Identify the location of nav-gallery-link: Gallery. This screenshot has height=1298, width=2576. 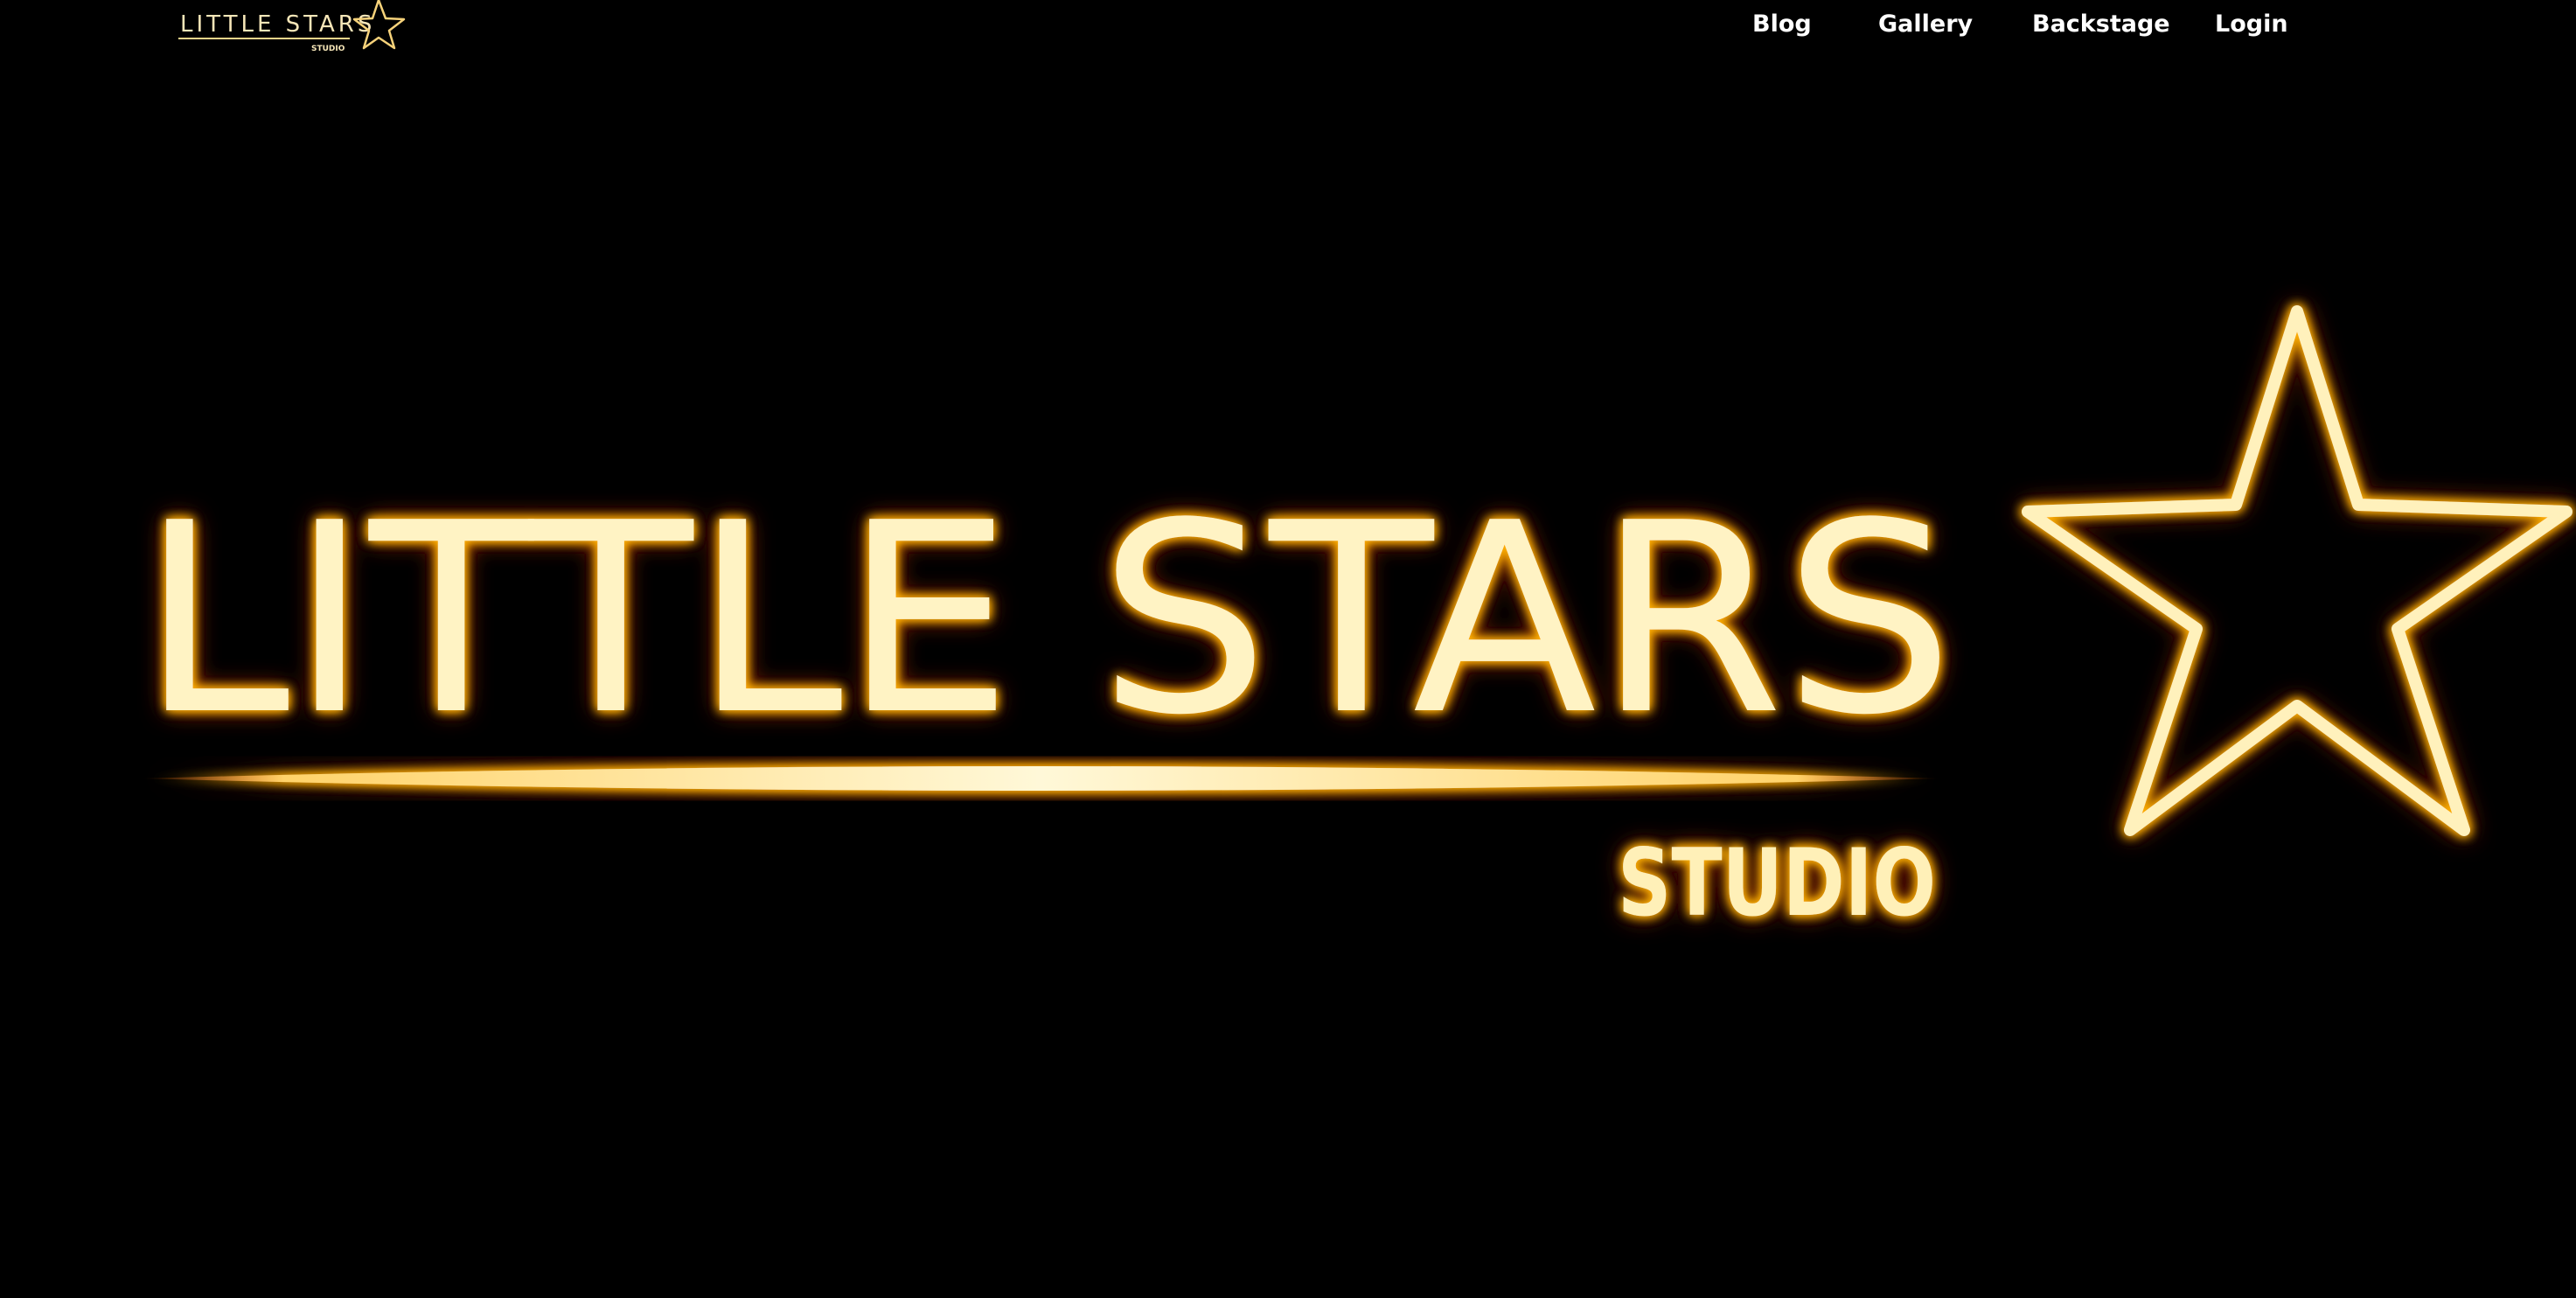
(1925, 24).